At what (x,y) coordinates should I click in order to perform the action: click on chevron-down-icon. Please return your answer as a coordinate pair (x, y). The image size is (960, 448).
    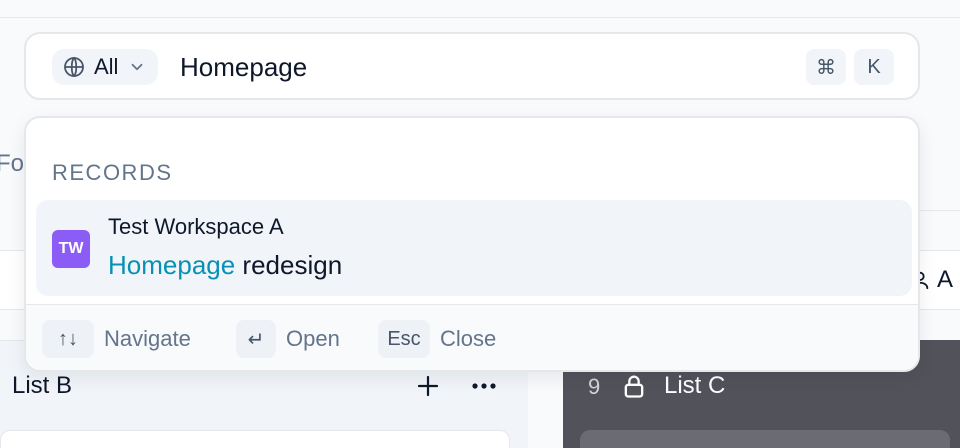
    Looking at the image, I should click on (137, 67).